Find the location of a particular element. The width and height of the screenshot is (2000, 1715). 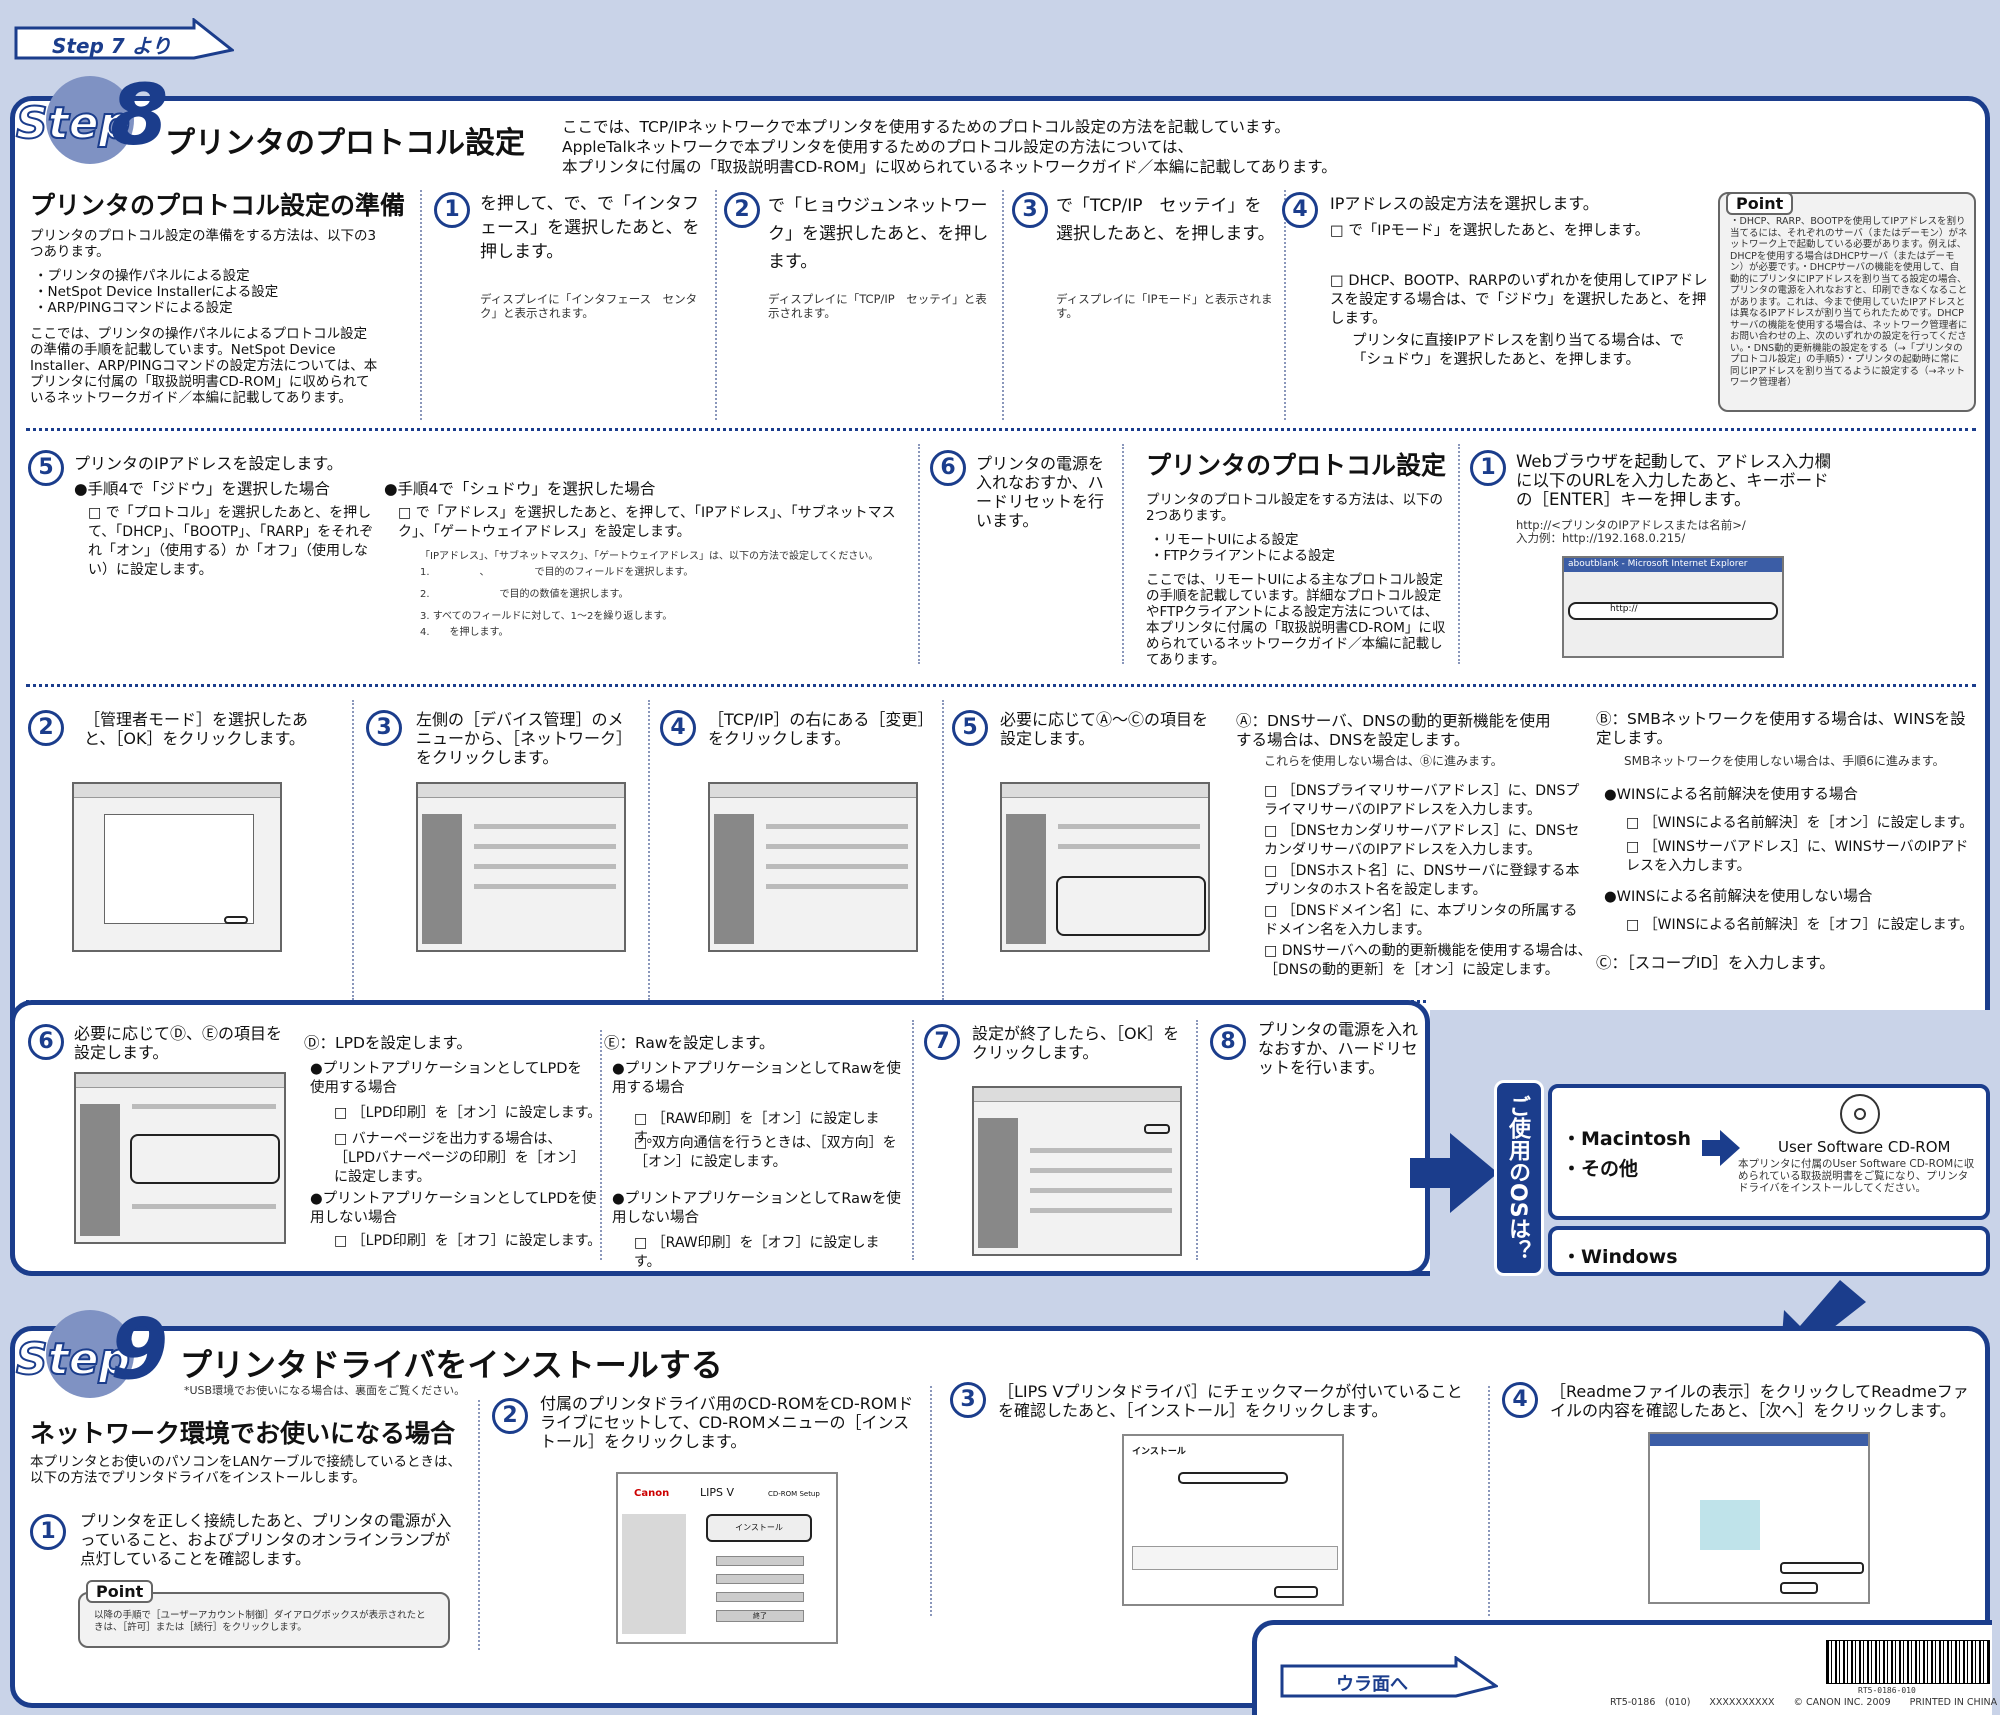

prep-s5-man-h: ●手順4で「シュドウ」を選択した場合 is located at coordinates (520, 489).